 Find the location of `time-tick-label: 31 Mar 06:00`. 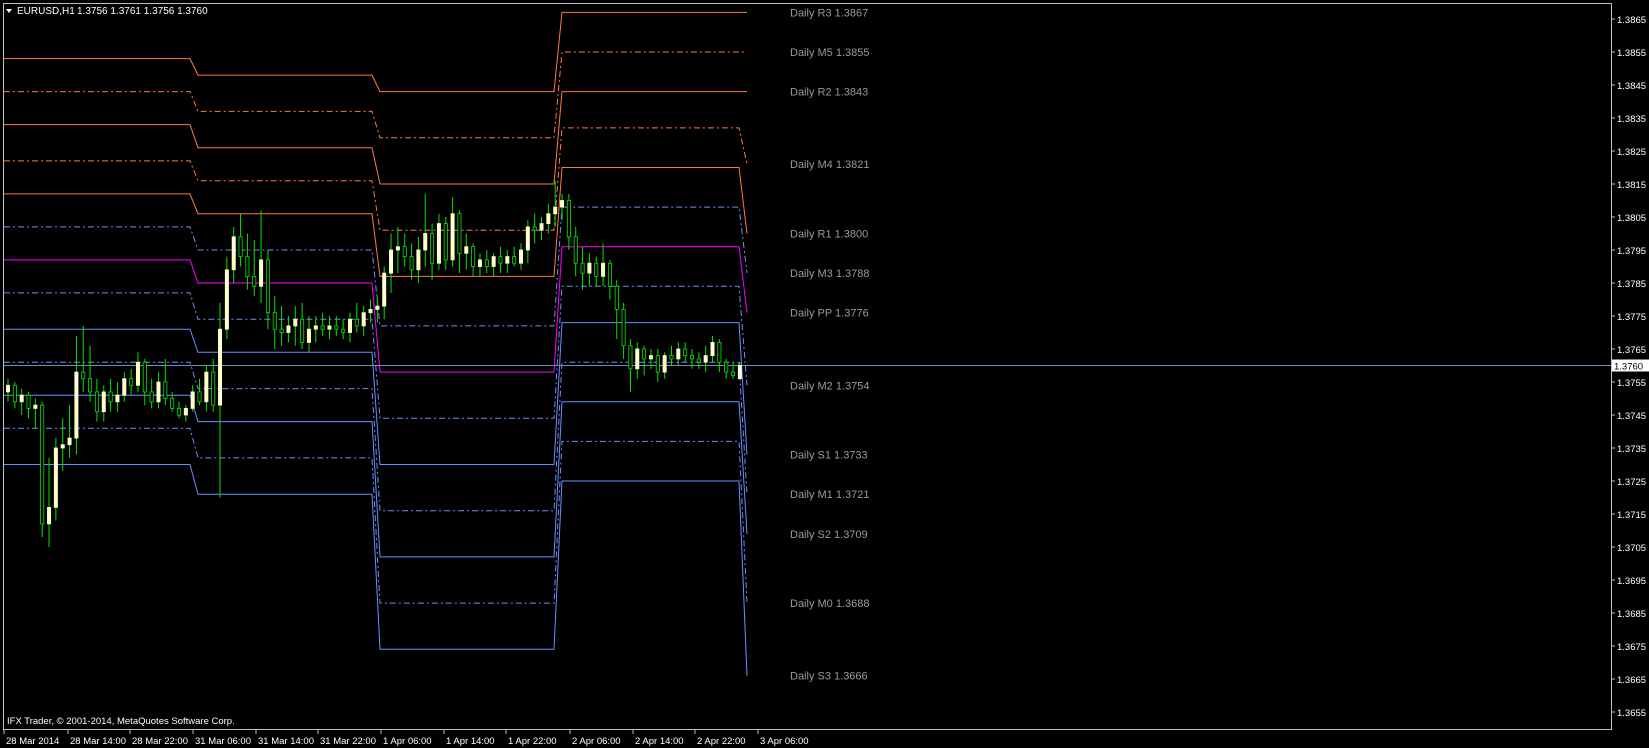

time-tick-label: 31 Mar 06:00 is located at coordinates (223, 741).